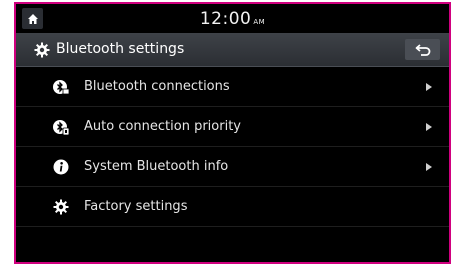 This screenshot has width=452, height=264. What do you see at coordinates (232, 167) in the screenshot?
I see `menu-item-system-bluetooth-info: System Bluetooth info` at bounding box center [232, 167].